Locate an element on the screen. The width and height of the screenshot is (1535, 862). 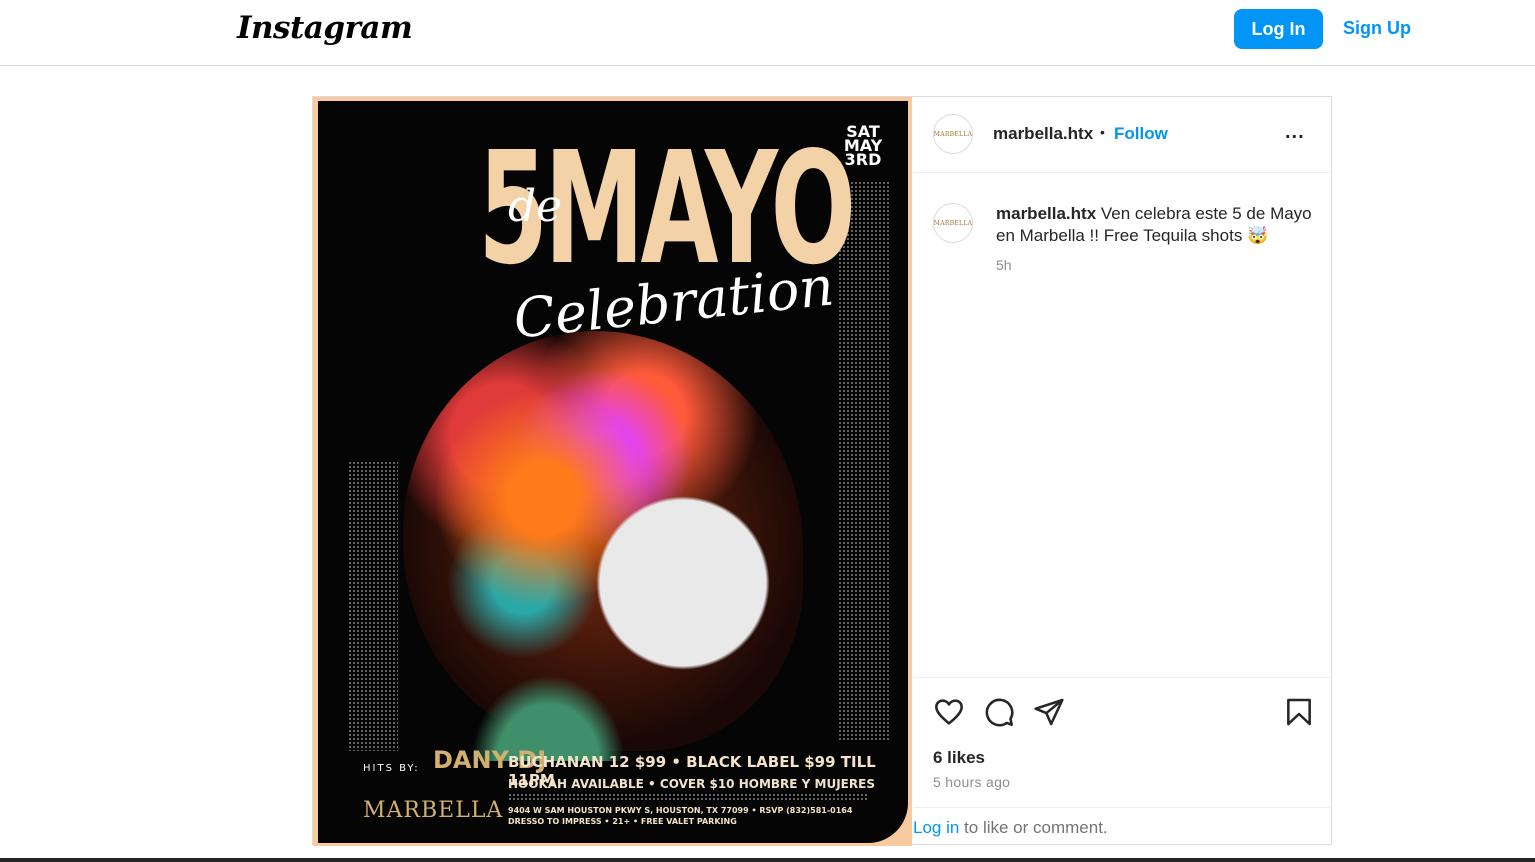
flyer-dots-left is located at coordinates (373, 606).